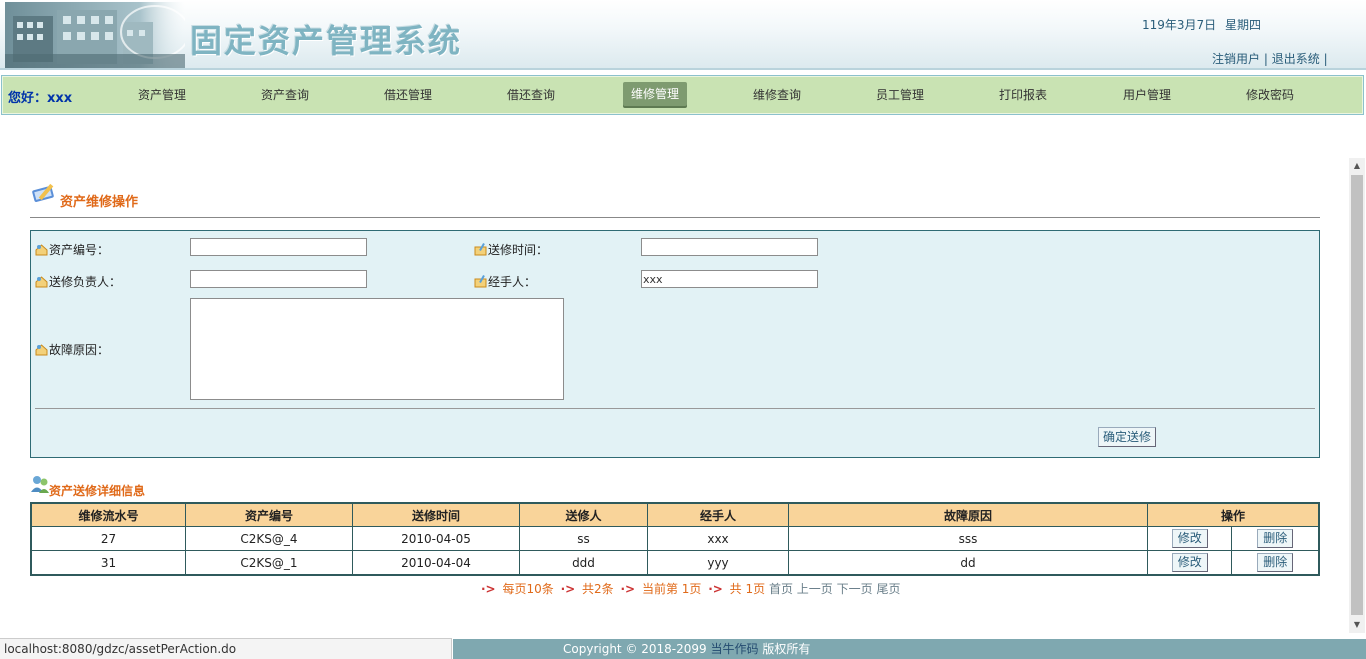 The image size is (1366, 659). What do you see at coordinates (675, 217) in the screenshot?
I see `section-divider` at bounding box center [675, 217].